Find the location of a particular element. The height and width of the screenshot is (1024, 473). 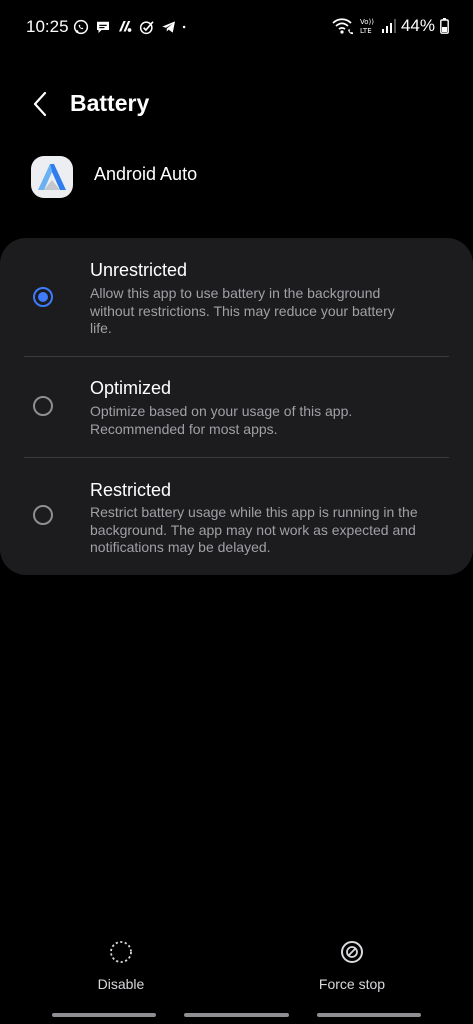

system-icons: Vo)) LTE 44% is located at coordinates (390, 26).